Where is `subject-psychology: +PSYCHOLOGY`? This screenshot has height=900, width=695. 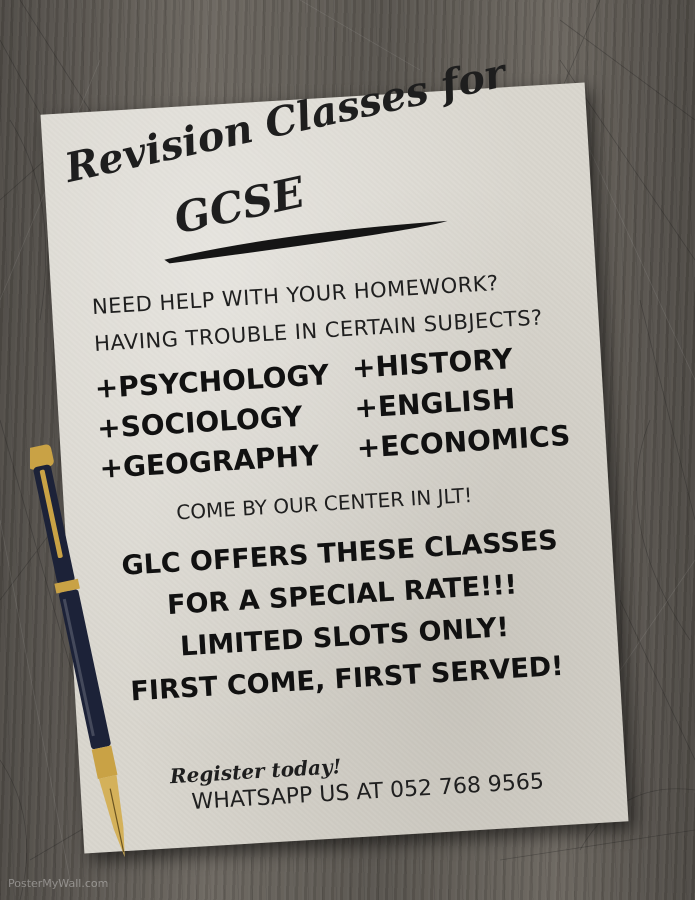
subject-psychology: +PSYCHOLOGY is located at coordinates (211, 382).